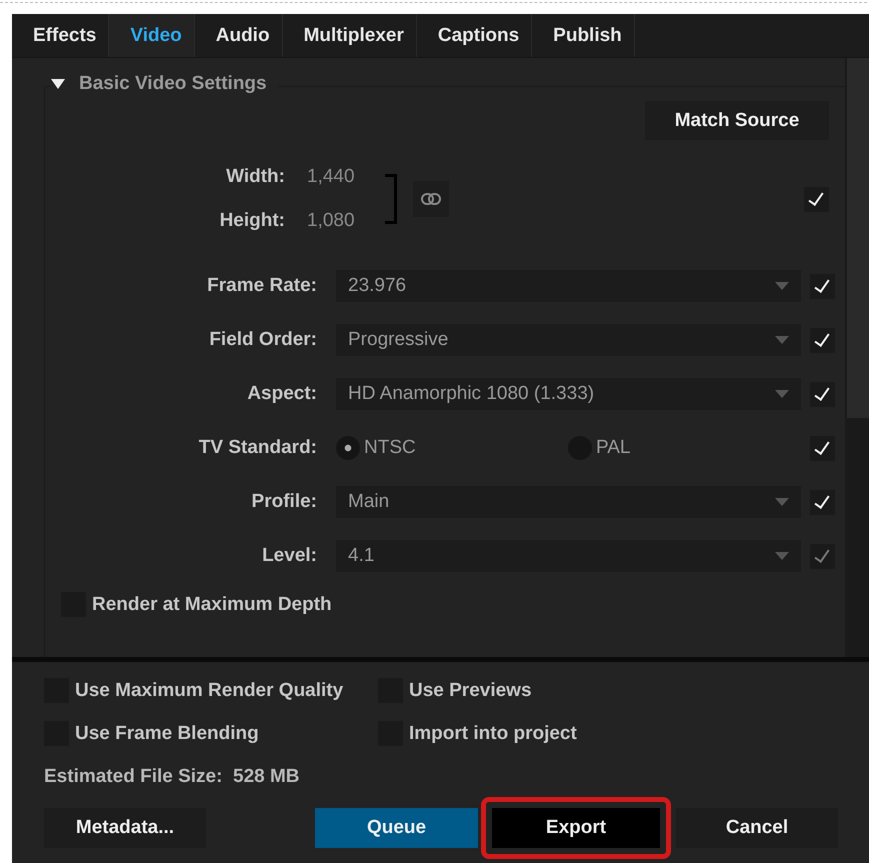 Image resolution: width=869 pixels, height=863 pixels. What do you see at coordinates (262, 340) in the screenshot?
I see `field-label: Field Order:` at bounding box center [262, 340].